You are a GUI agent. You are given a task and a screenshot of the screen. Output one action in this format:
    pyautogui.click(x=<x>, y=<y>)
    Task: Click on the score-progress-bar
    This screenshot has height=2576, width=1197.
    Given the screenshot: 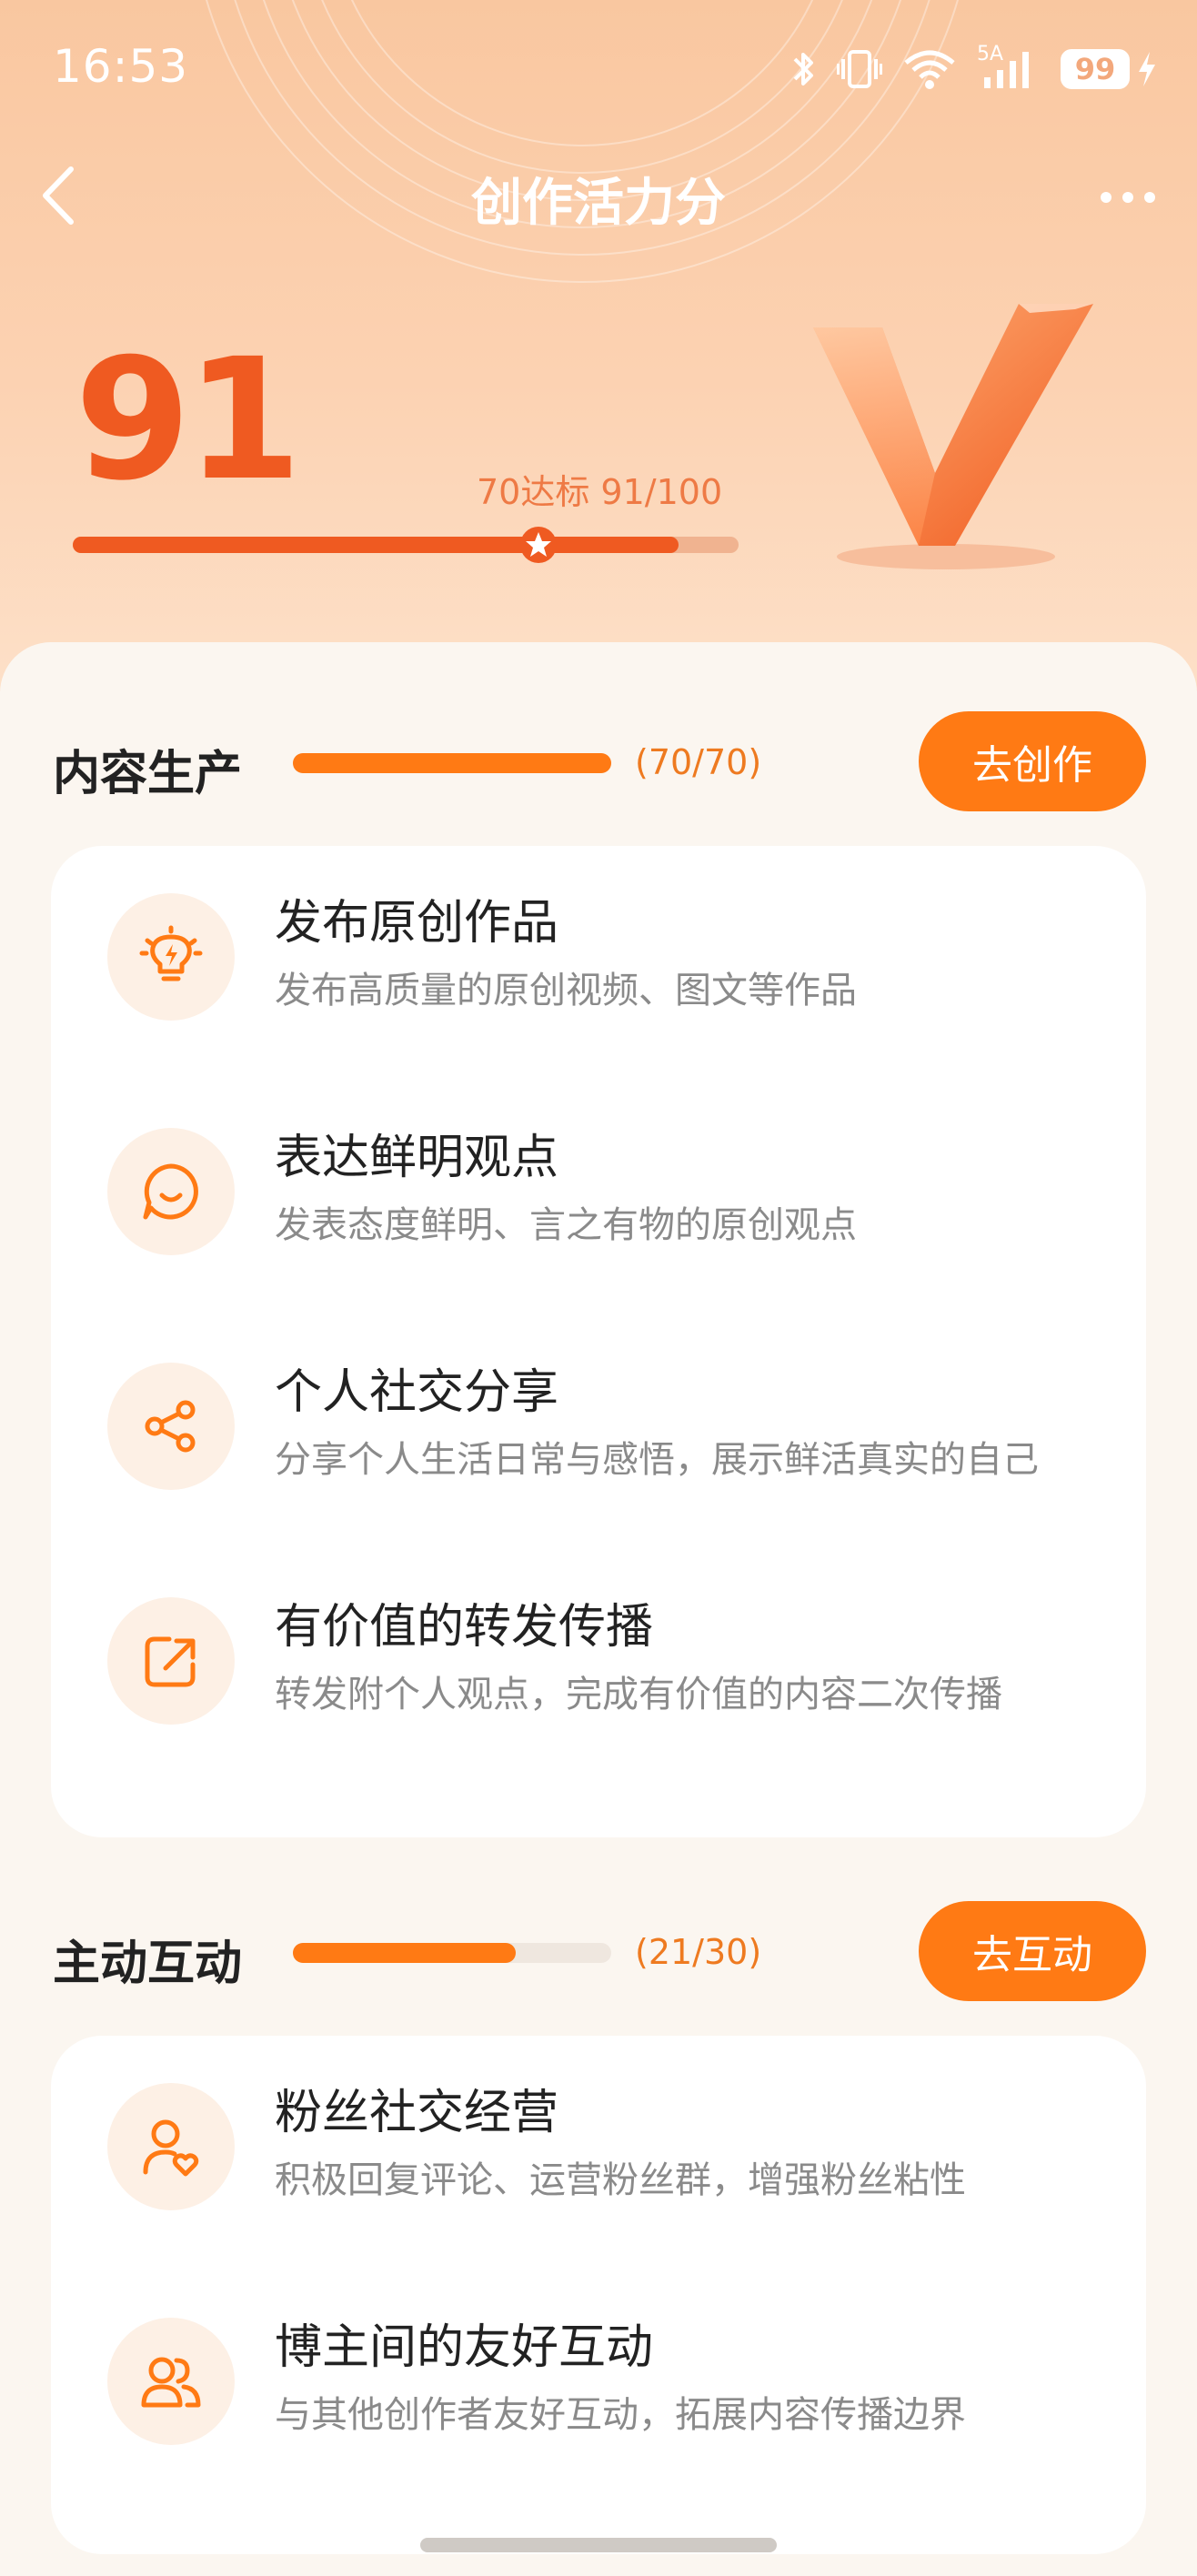 What is the action you would take?
    pyautogui.click(x=406, y=545)
    